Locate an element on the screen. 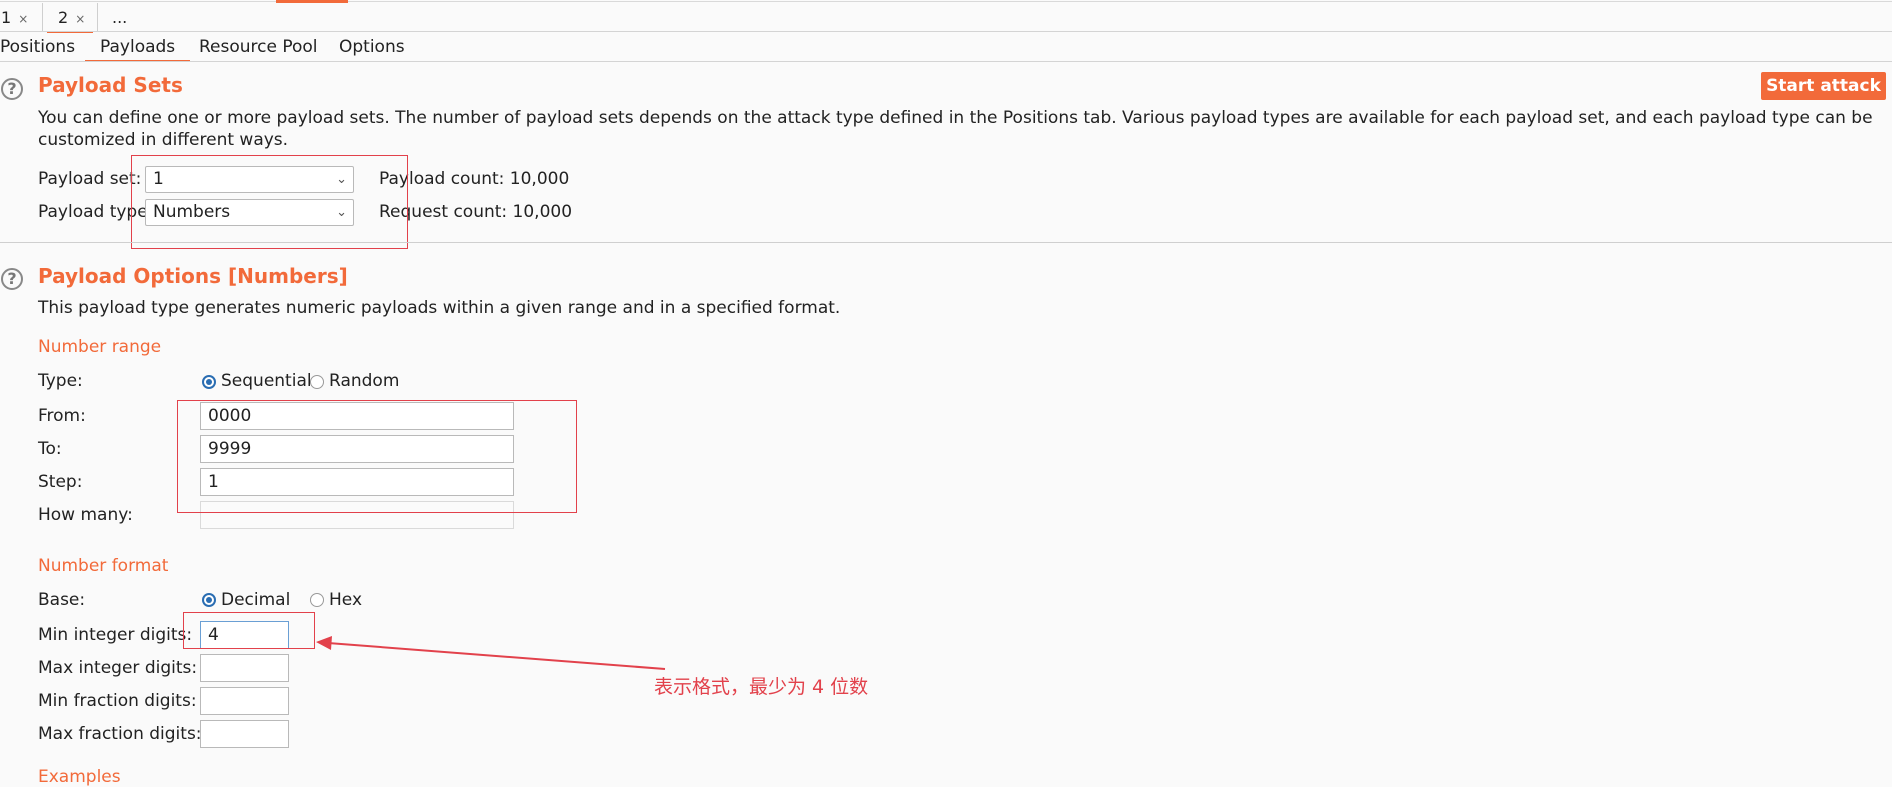 The height and width of the screenshot is (787, 1892). arrow-line is located at coordinates (496, 656).